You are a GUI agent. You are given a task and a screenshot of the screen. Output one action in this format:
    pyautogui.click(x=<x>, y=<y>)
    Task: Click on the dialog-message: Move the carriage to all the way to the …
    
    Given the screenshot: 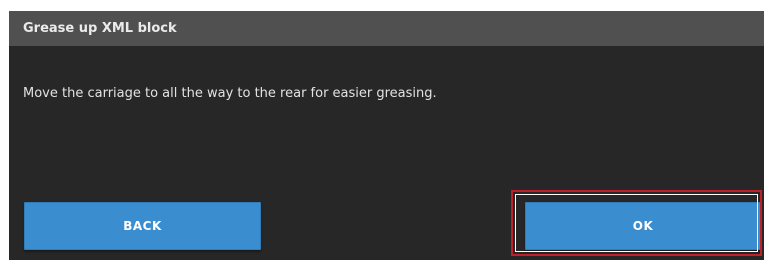 What is the action you would take?
    pyautogui.click(x=230, y=93)
    